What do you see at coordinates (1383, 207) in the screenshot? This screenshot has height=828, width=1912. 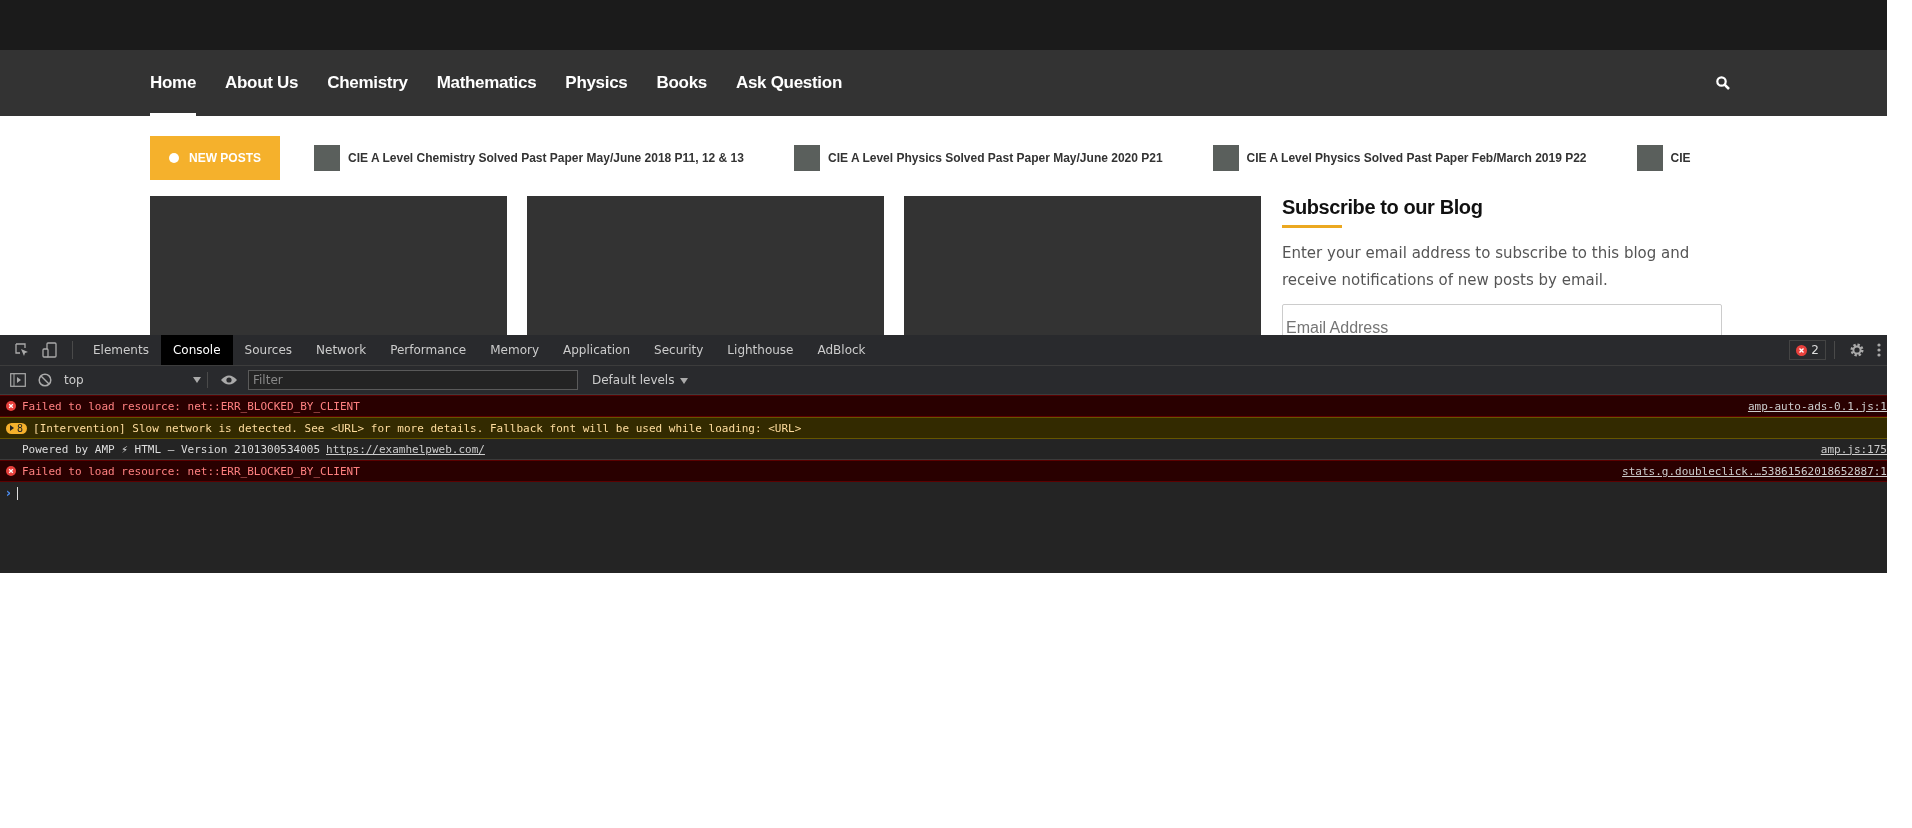 I see `sidebar-title: Subscribe to our Blog` at bounding box center [1383, 207].